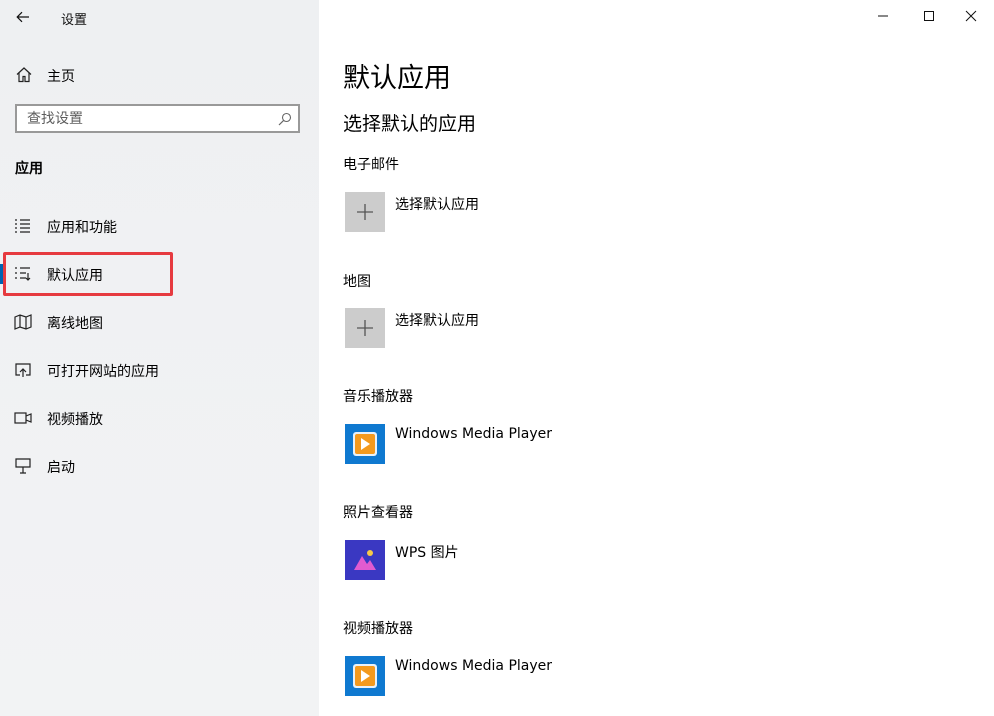  Describe the element at coordinates (23, 370) in the screenshot. I see `apps-for-websites-icon` at that location.